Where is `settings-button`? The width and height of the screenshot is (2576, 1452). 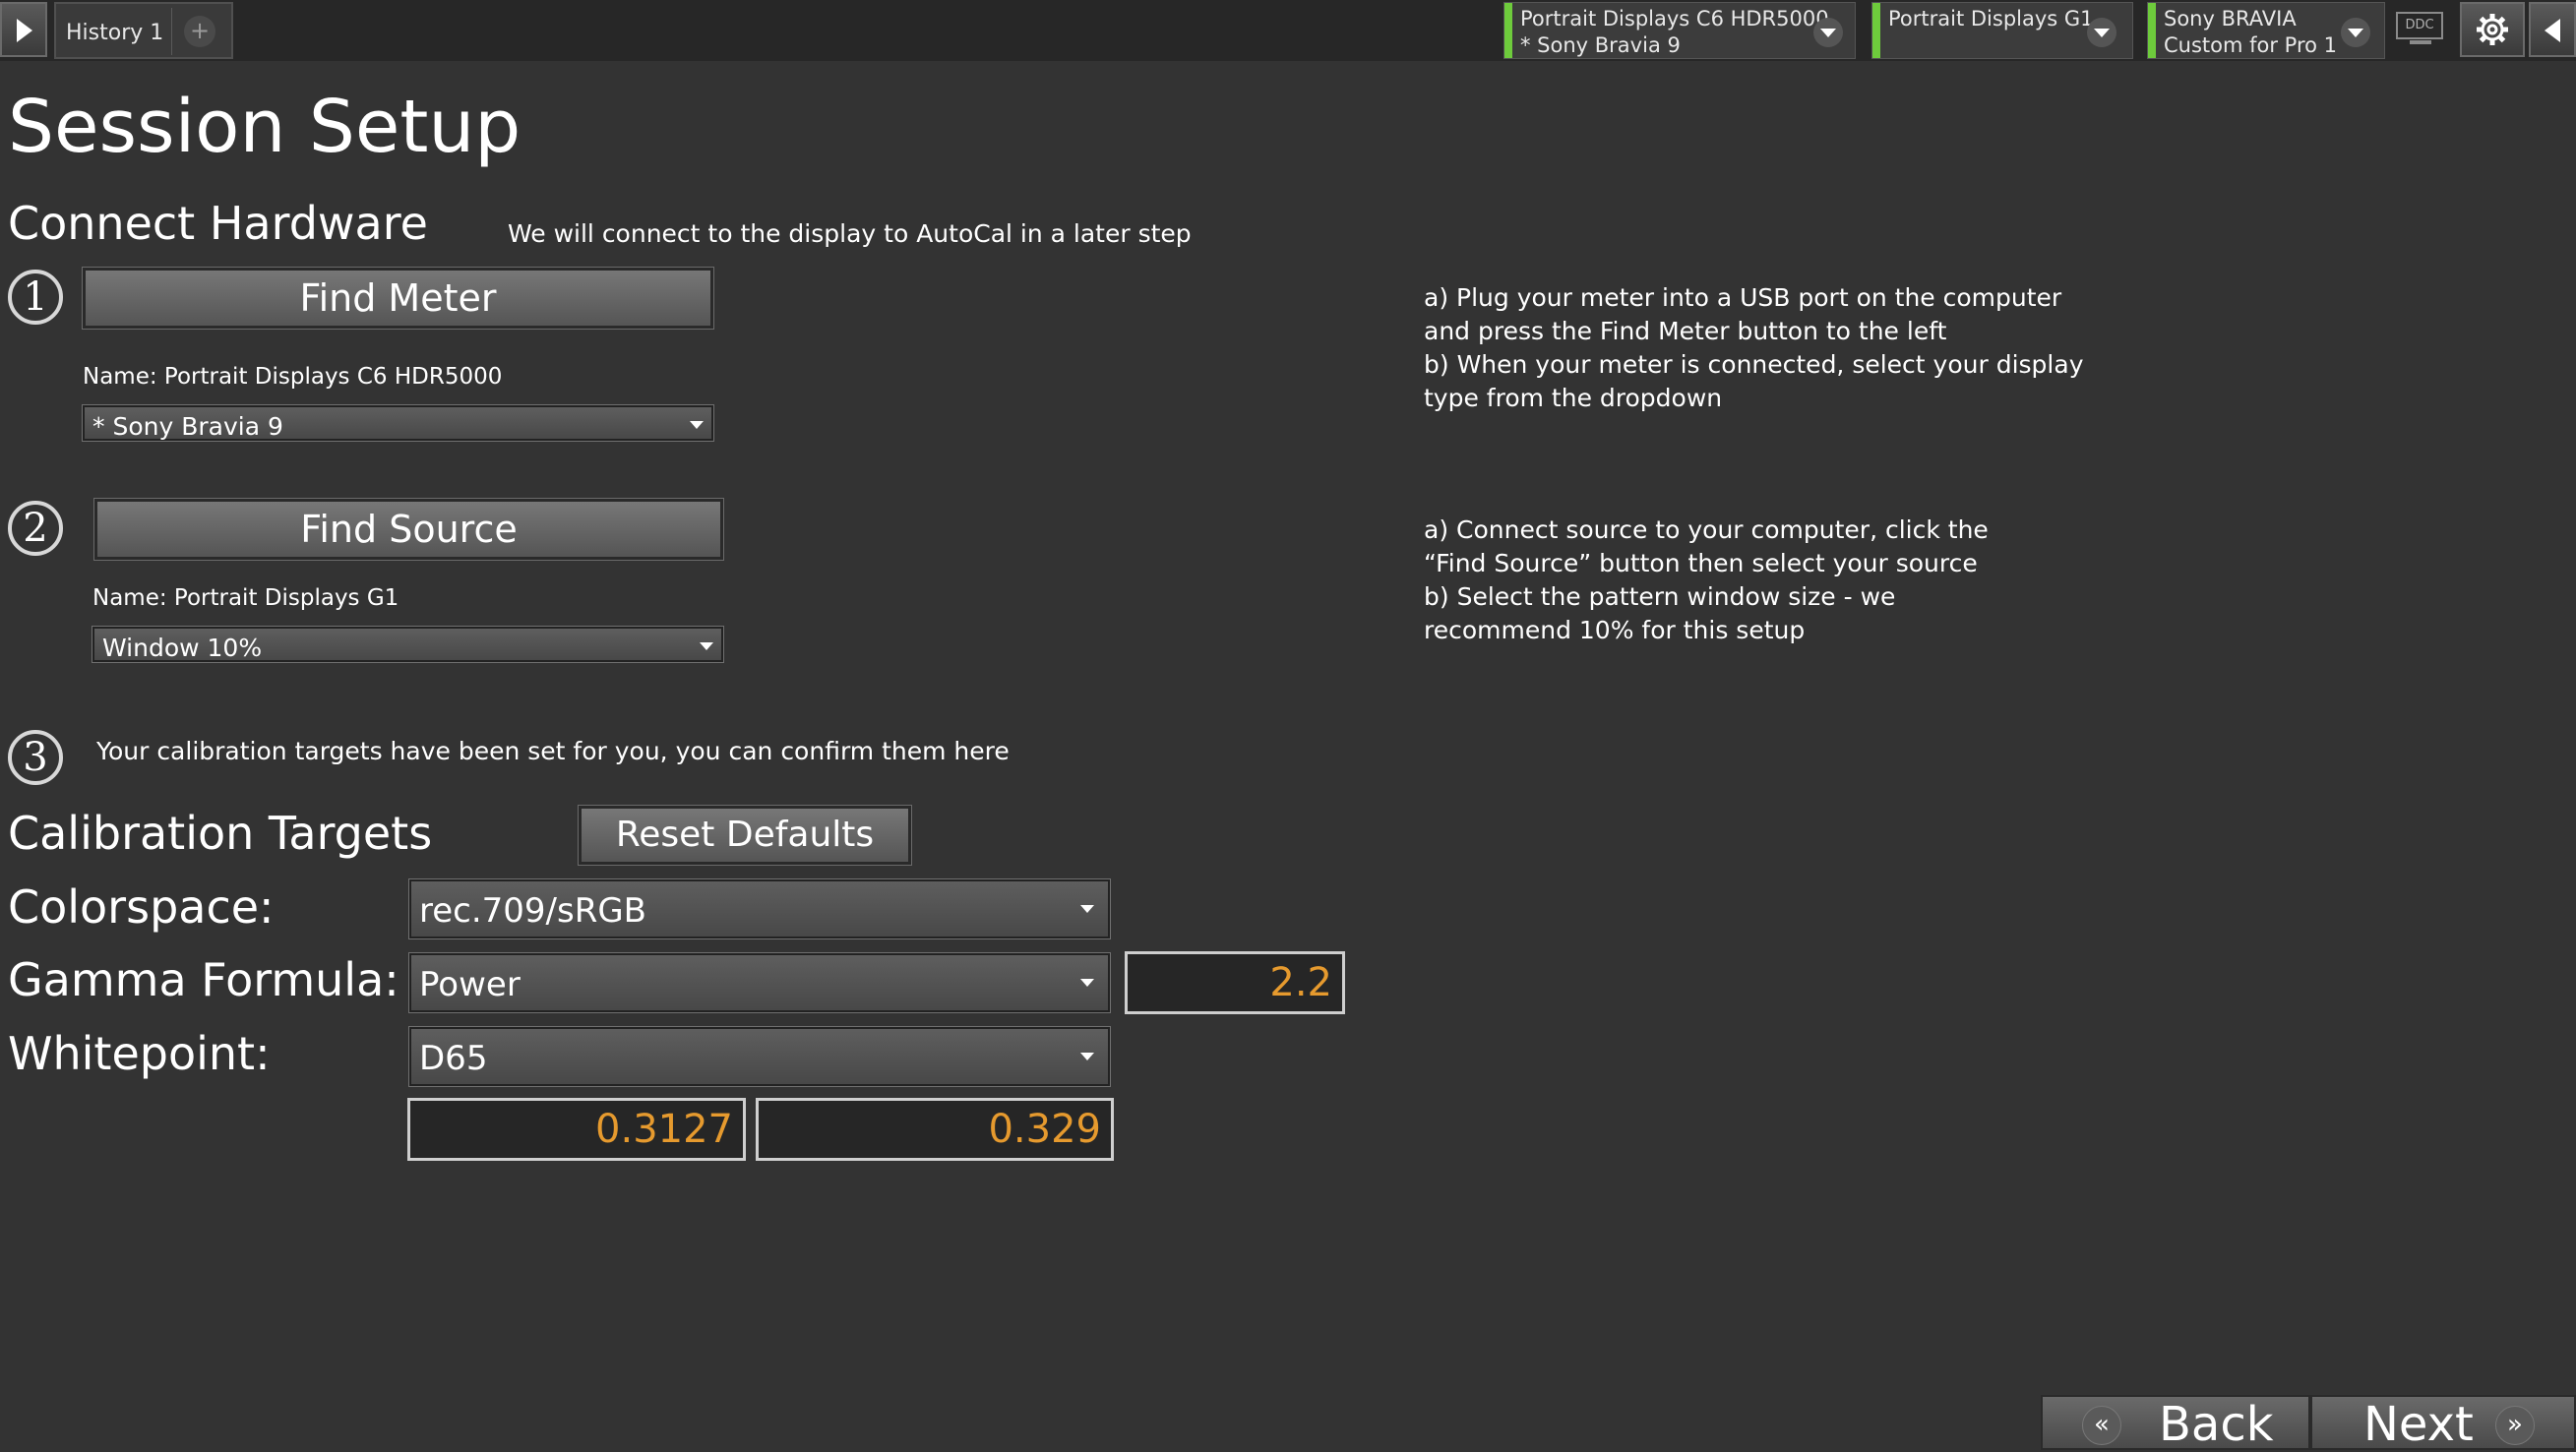 settings-button is located at coordinates (2492, 29).